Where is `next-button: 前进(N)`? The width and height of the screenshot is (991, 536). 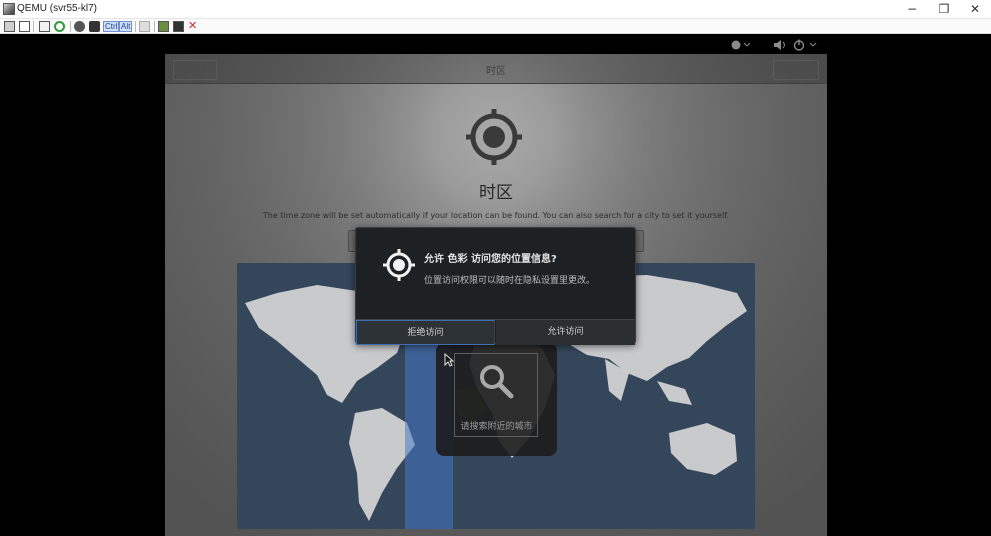 next-button: 前进(N) is located at coordinates (796, 70).